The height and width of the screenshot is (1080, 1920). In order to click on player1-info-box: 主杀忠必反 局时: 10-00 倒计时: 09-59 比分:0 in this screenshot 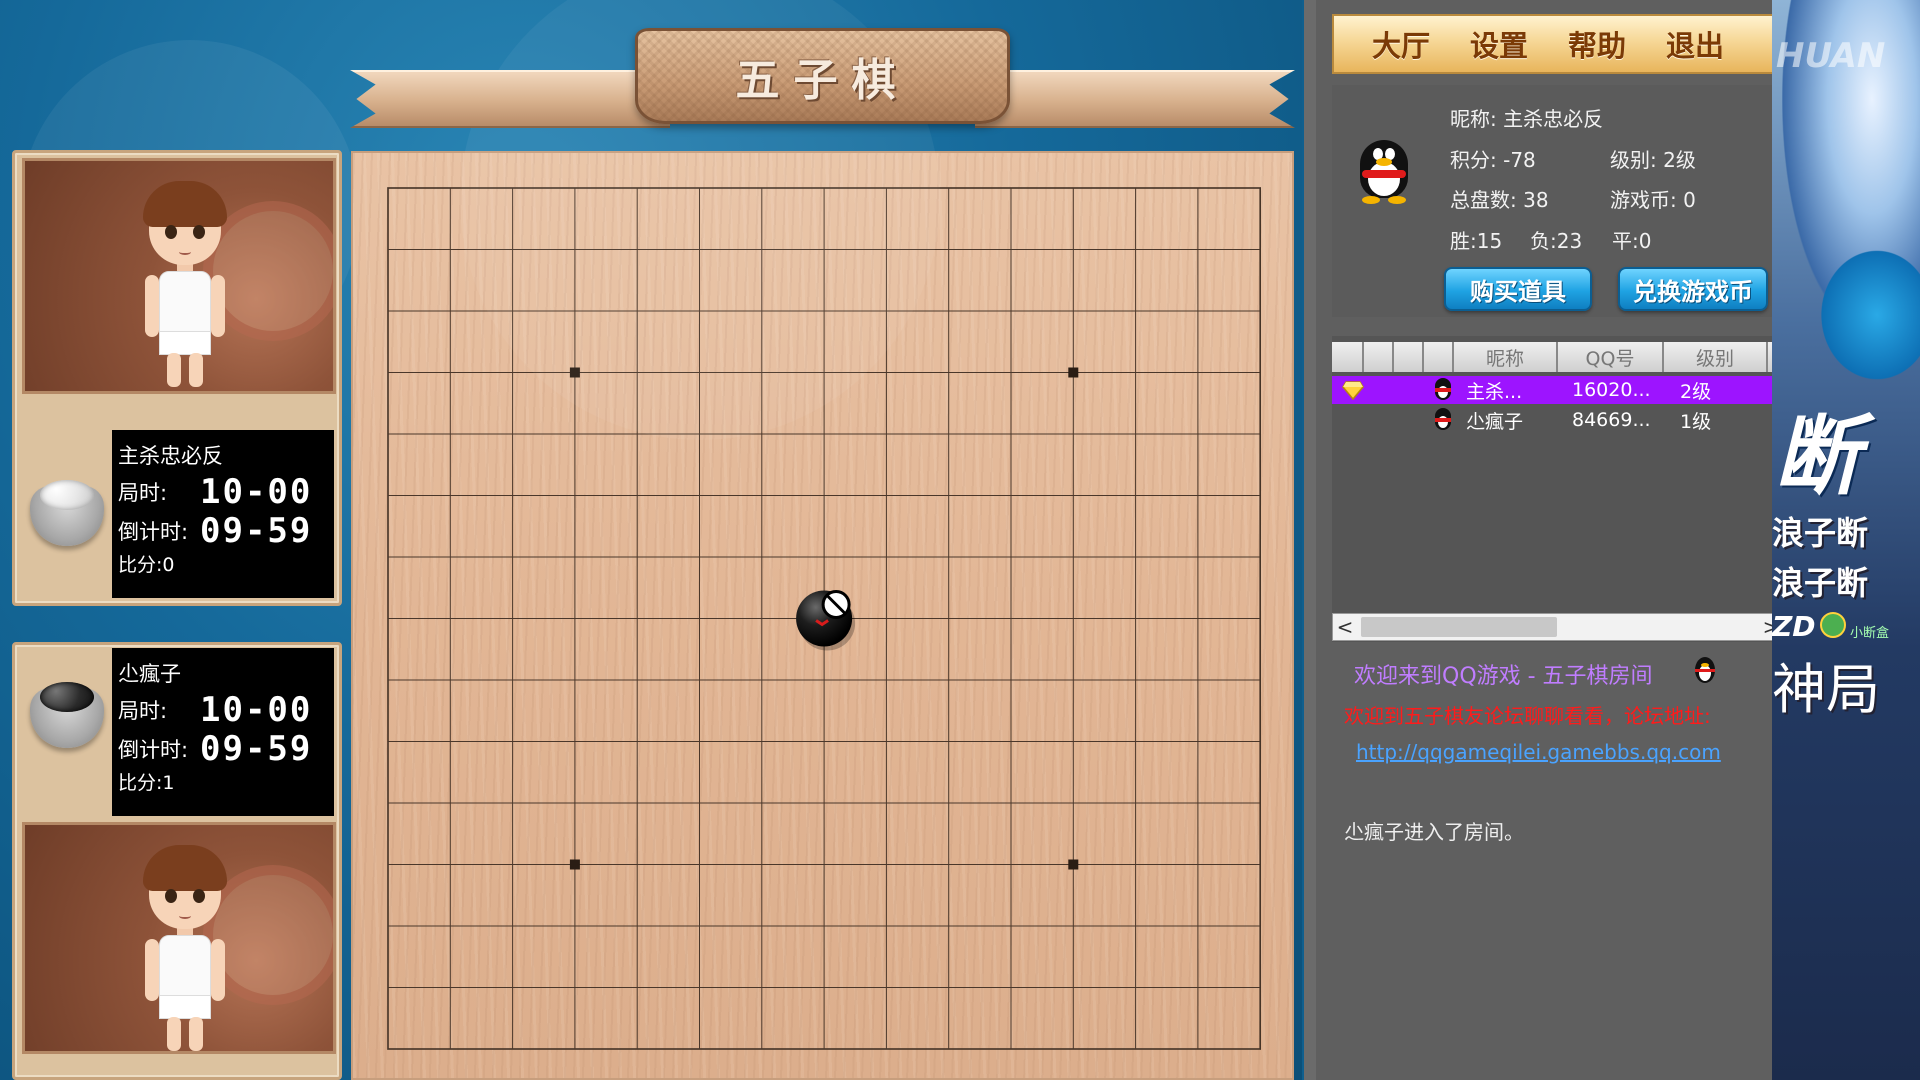, I will do `click(223, 514)`.